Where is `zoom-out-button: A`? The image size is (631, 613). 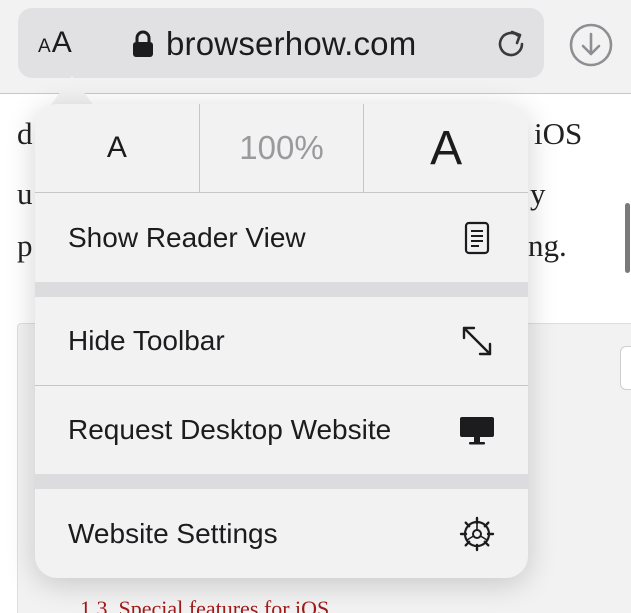
zoom-out-button: A is located at coordinates (117, 148).